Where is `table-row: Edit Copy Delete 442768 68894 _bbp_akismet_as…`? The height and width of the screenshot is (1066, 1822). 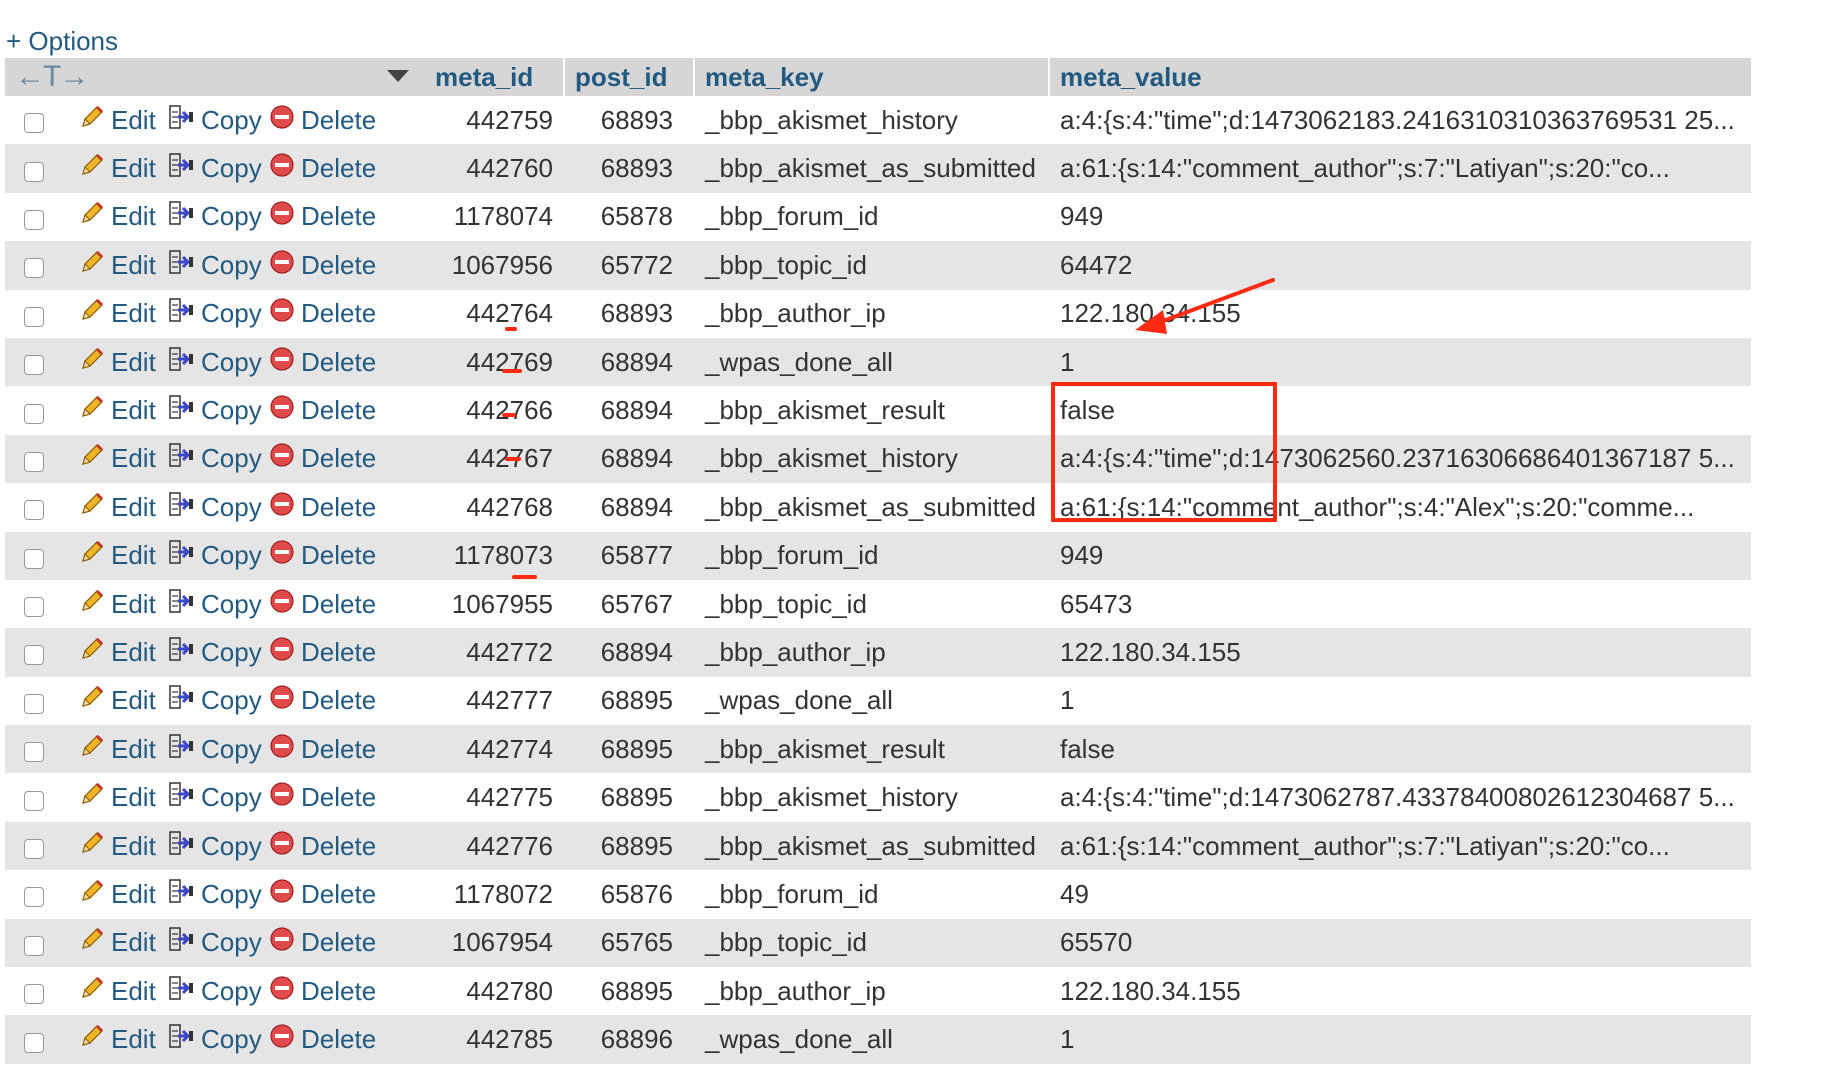
table-row: Edit Copy Delete 442768 68894 _bbp_akismet_as… is located at coordinates (878, 507).